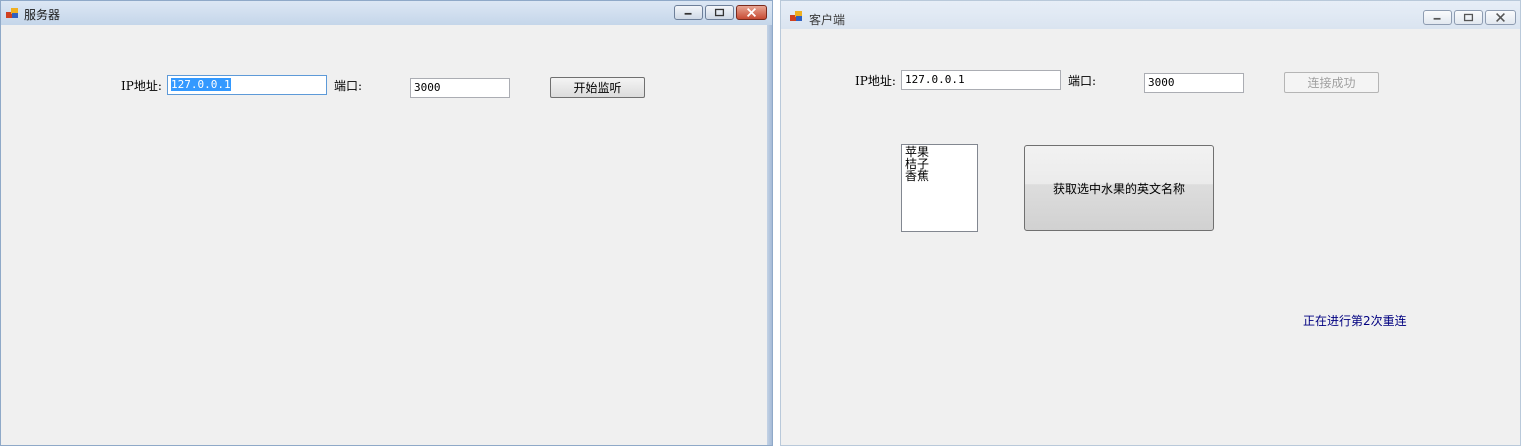  Describe the element at coordinates (597, 87) in the screenshot. I see `start-listen-button: 开始监听` at that location.